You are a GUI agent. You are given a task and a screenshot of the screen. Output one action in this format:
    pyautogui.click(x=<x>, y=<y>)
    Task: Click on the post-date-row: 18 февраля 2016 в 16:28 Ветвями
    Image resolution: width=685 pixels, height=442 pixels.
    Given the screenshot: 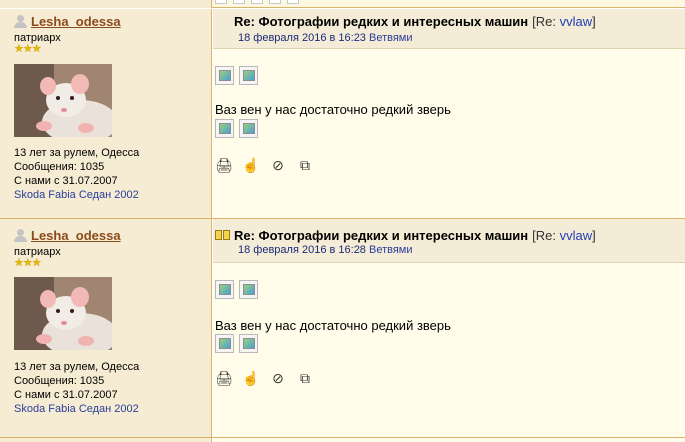 What is the action you would take?
    pyautogui.click(x=325, y=250)
    